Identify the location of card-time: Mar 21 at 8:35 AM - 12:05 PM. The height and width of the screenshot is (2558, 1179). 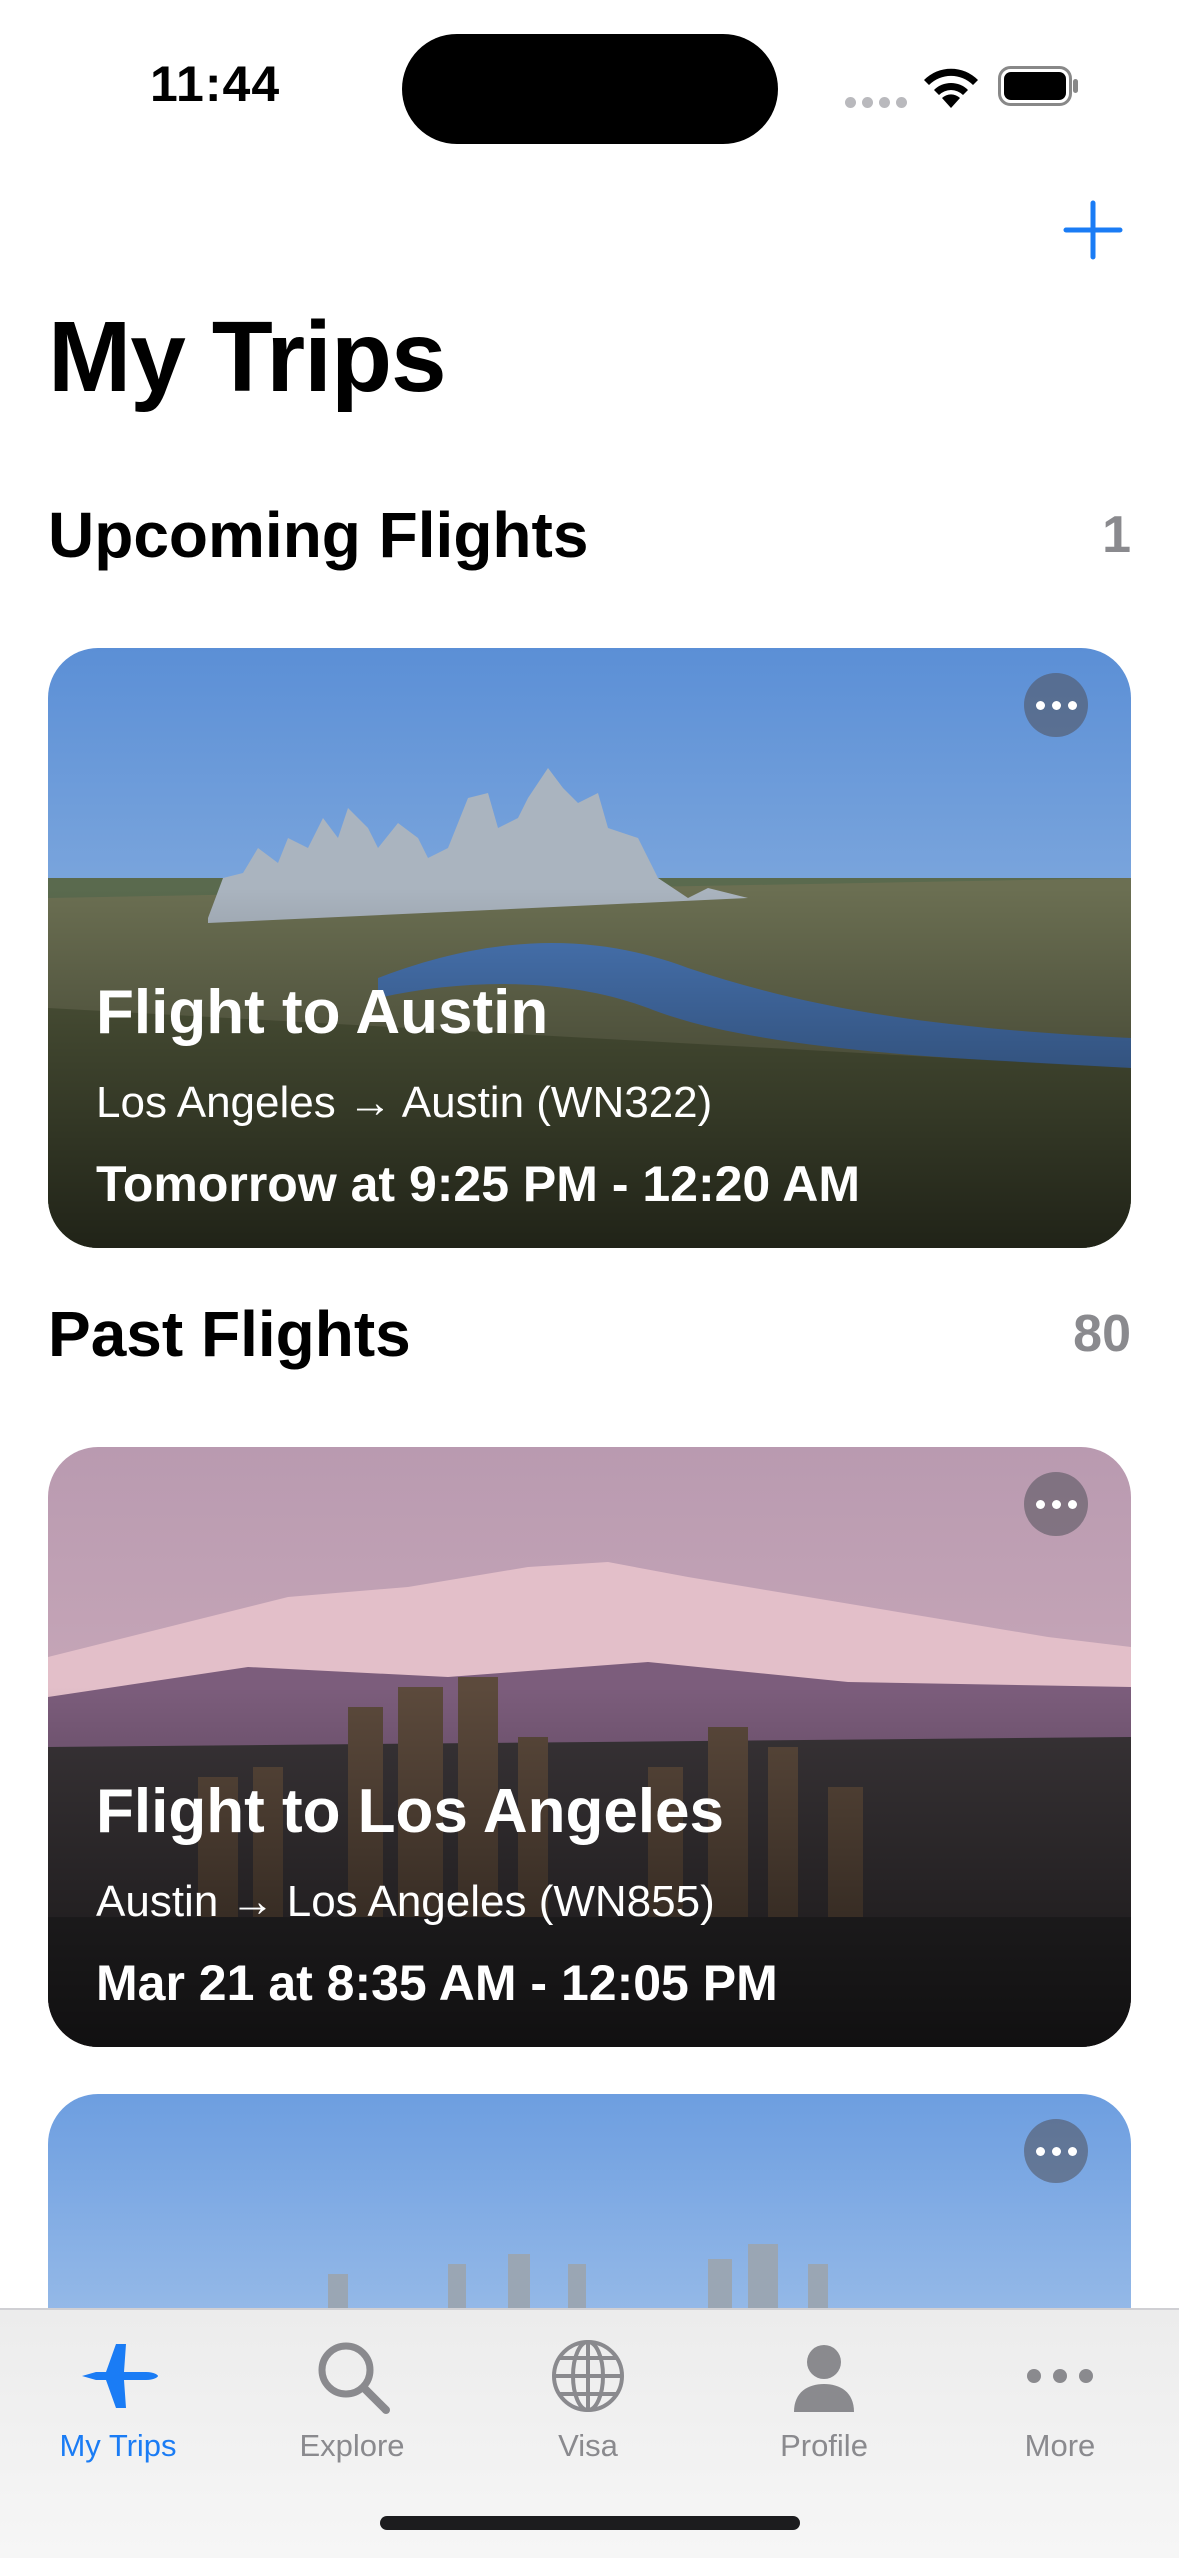
(437, 1983).